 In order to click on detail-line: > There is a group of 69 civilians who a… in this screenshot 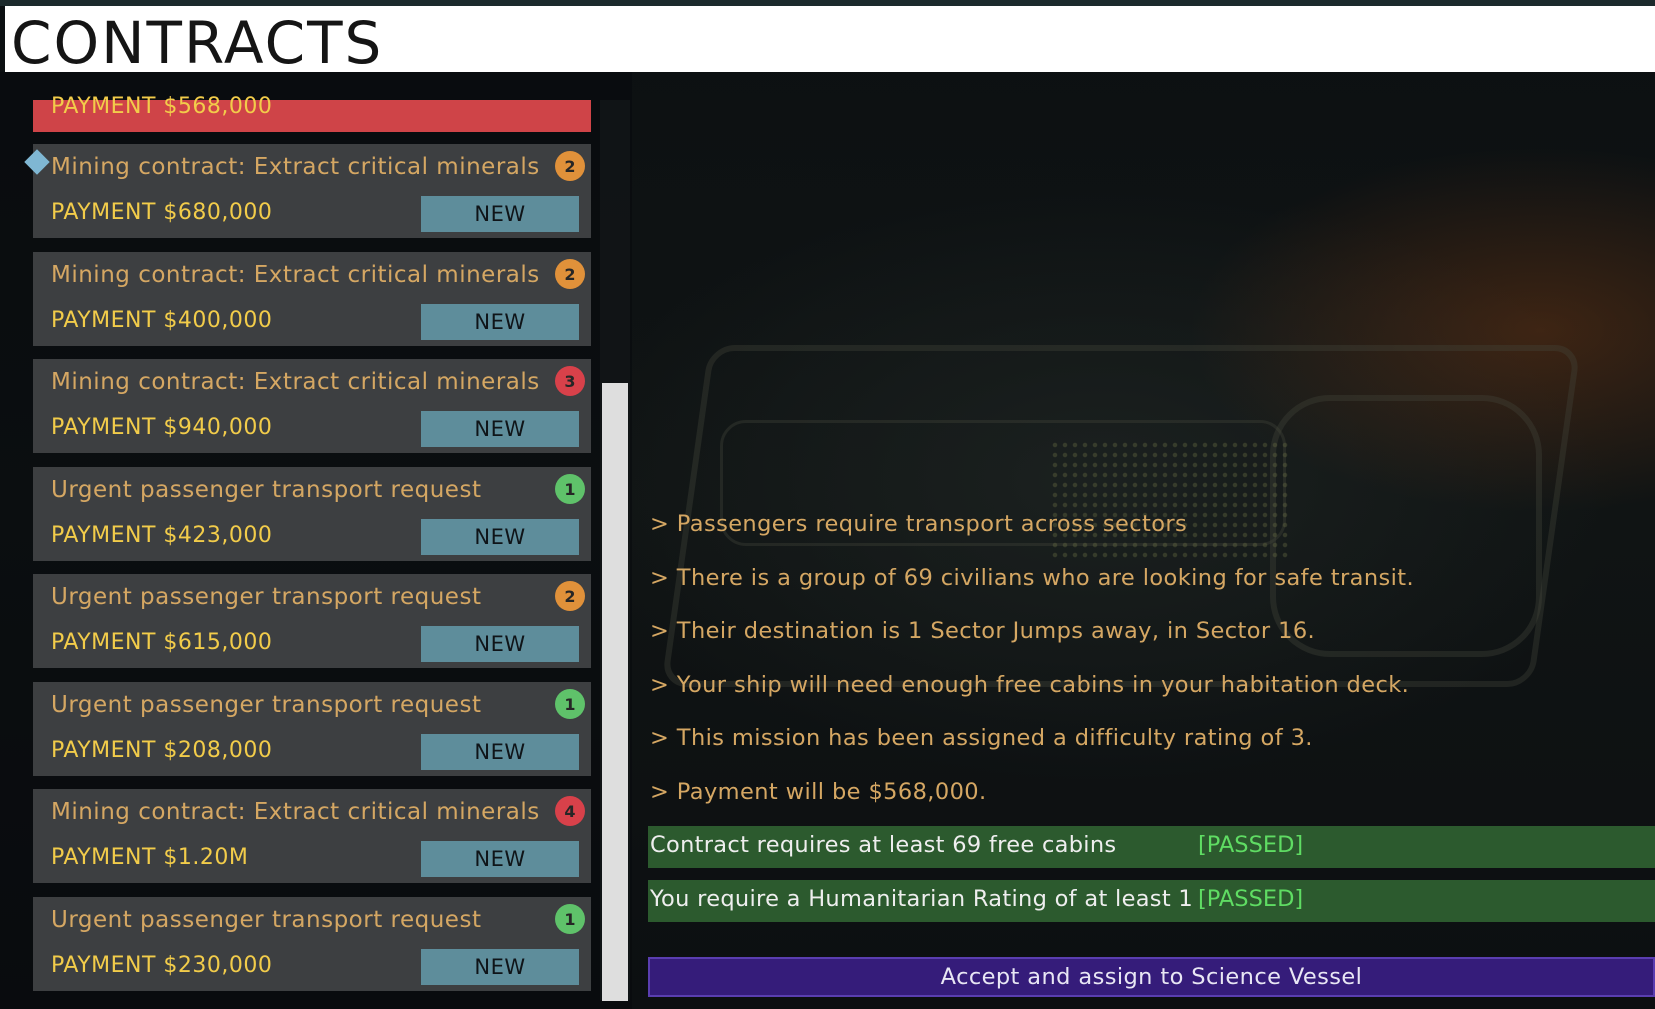, I will do `click(1032, 578)`.